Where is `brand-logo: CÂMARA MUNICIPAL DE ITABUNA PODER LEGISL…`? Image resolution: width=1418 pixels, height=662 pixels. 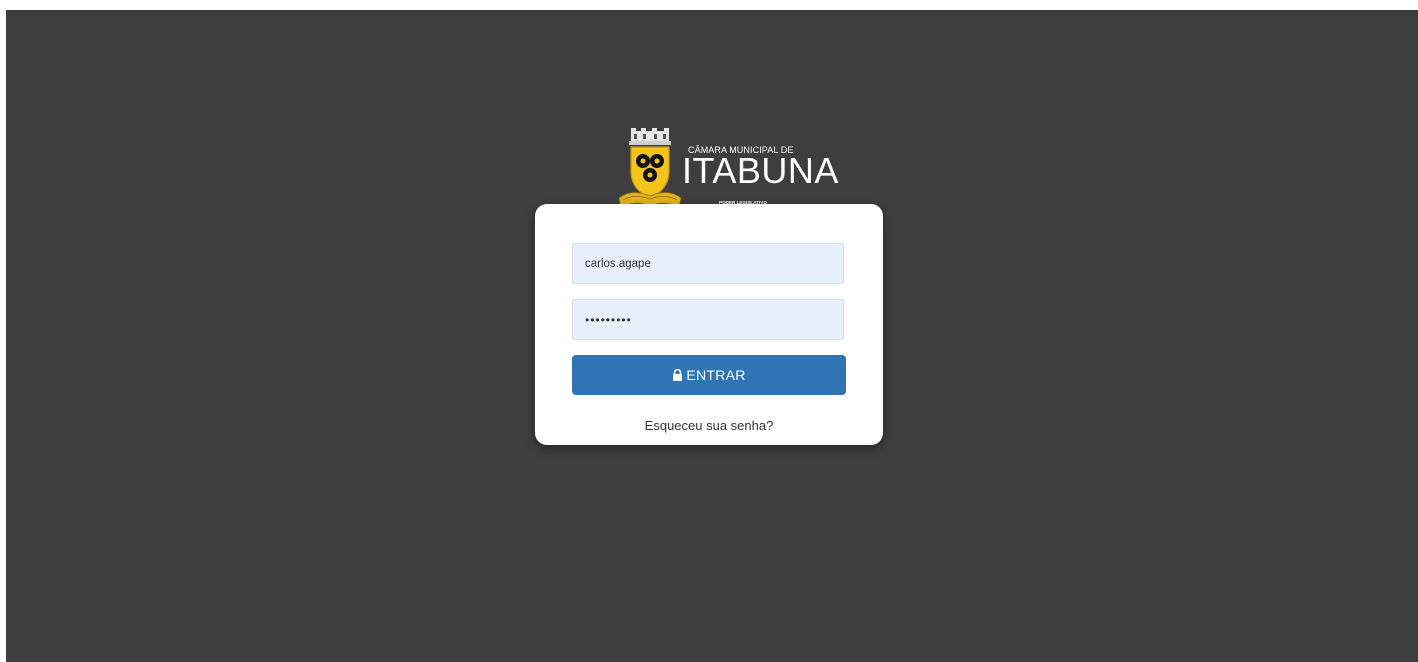
brand-logo: CÂMARA MUNICIPAL DE ITABUNA PODER LEGISL… is located at coordinates (728, 171).